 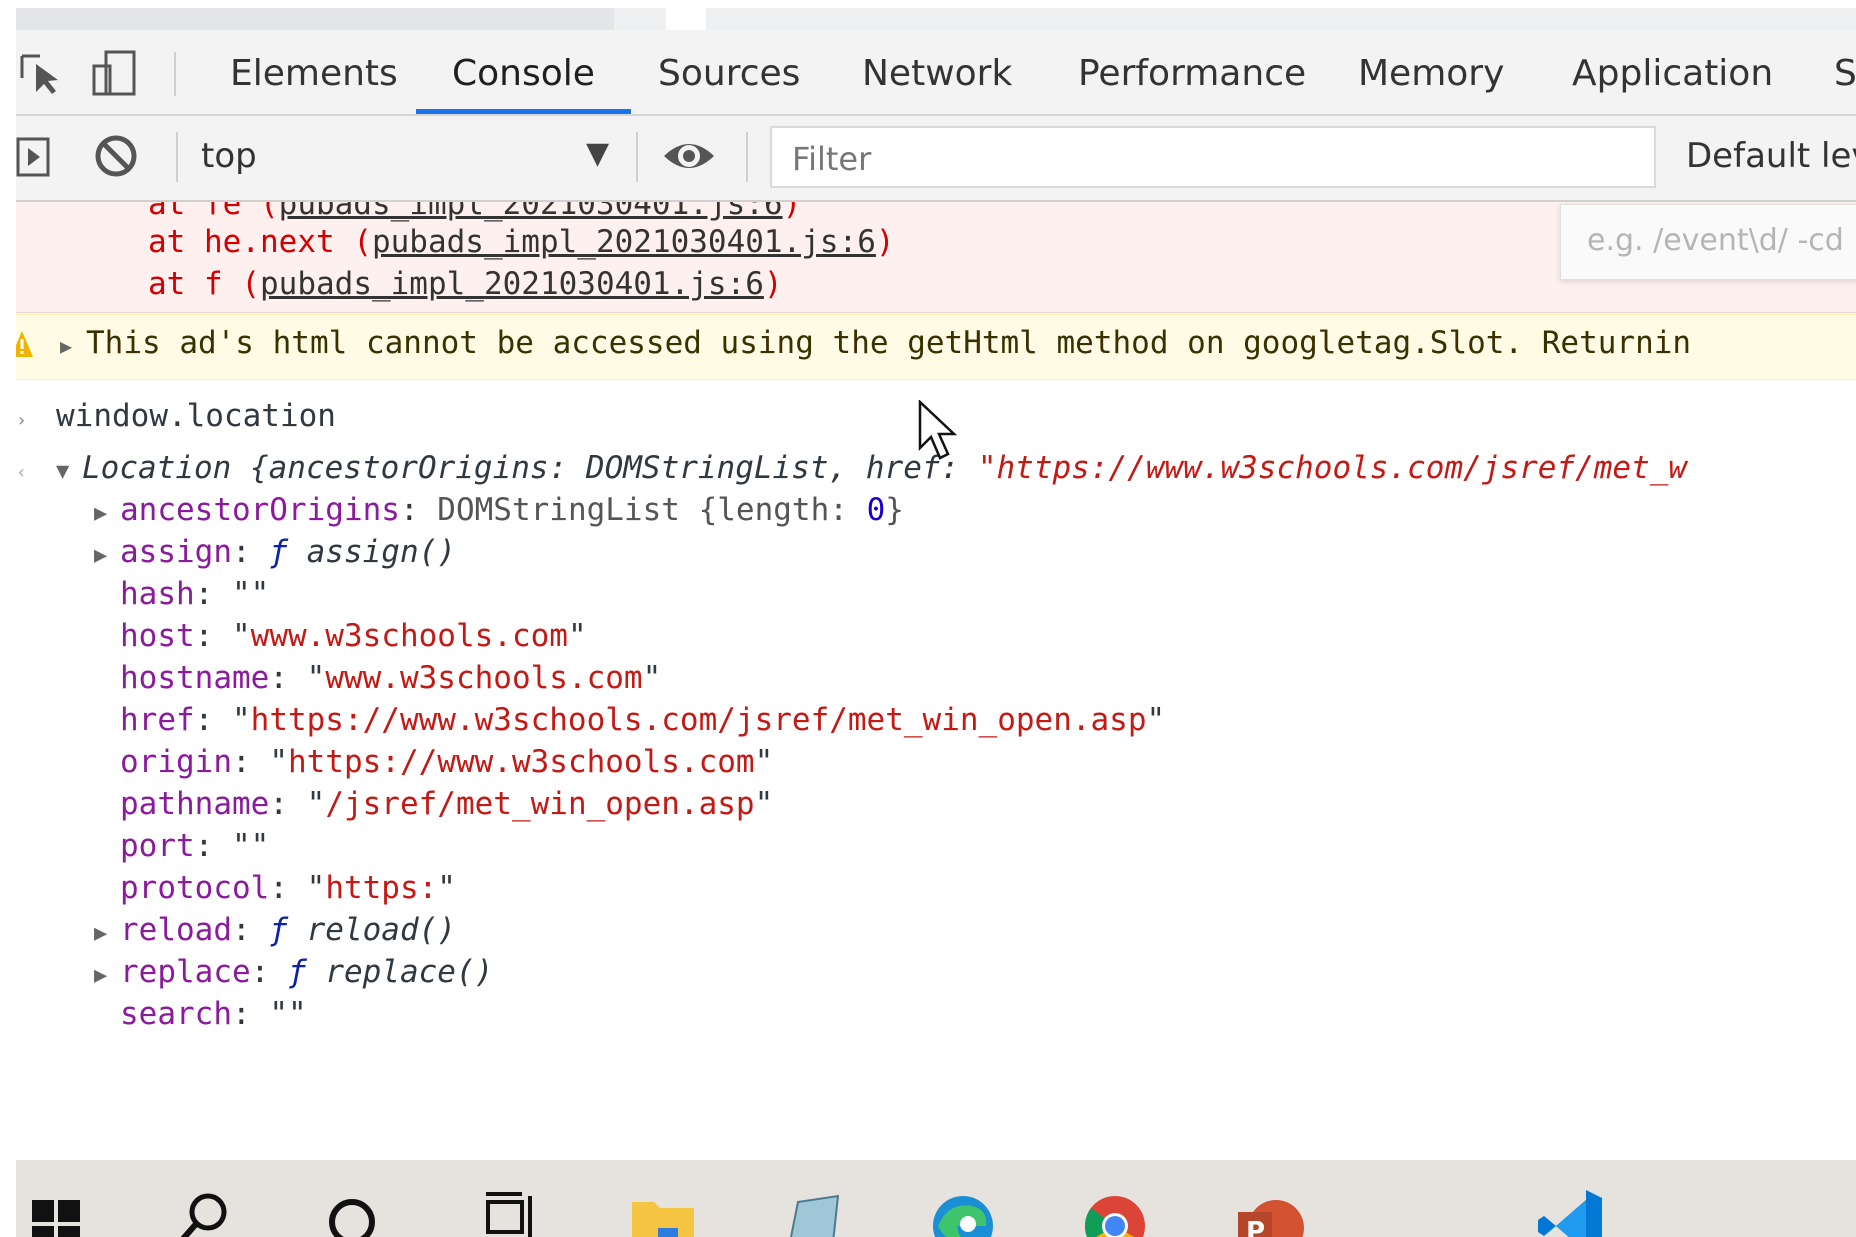 I want to click on task-view-icon, so click(x=511, y=1209).